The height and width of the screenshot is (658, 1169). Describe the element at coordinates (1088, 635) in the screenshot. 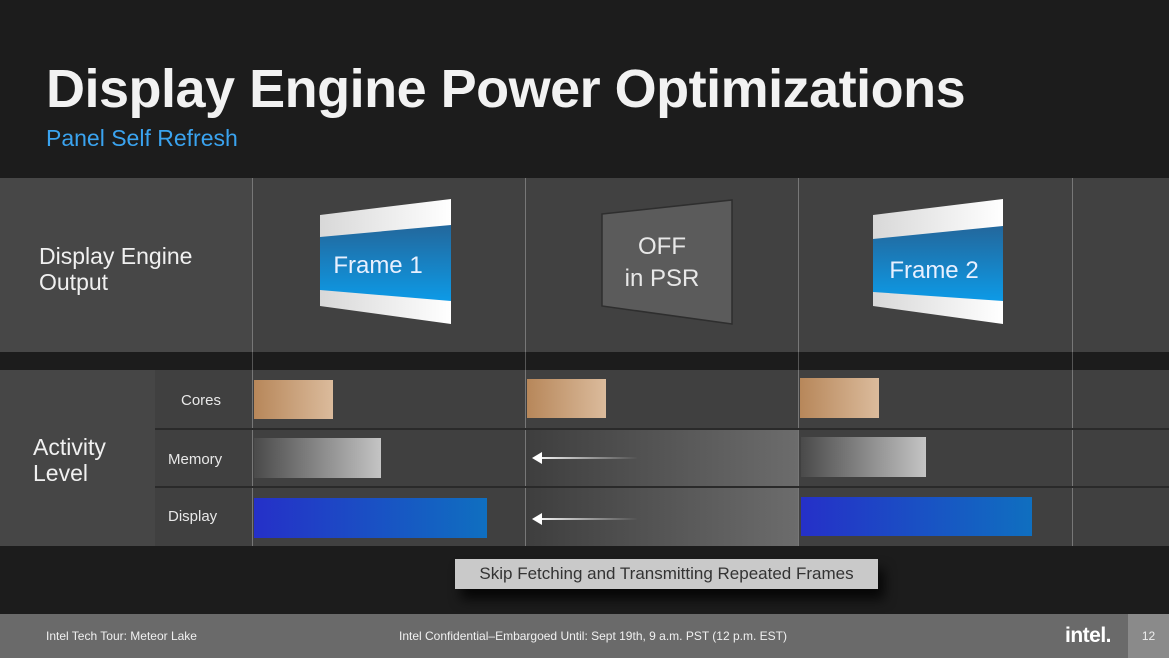

I see `intel-logo: intel.` at that location.